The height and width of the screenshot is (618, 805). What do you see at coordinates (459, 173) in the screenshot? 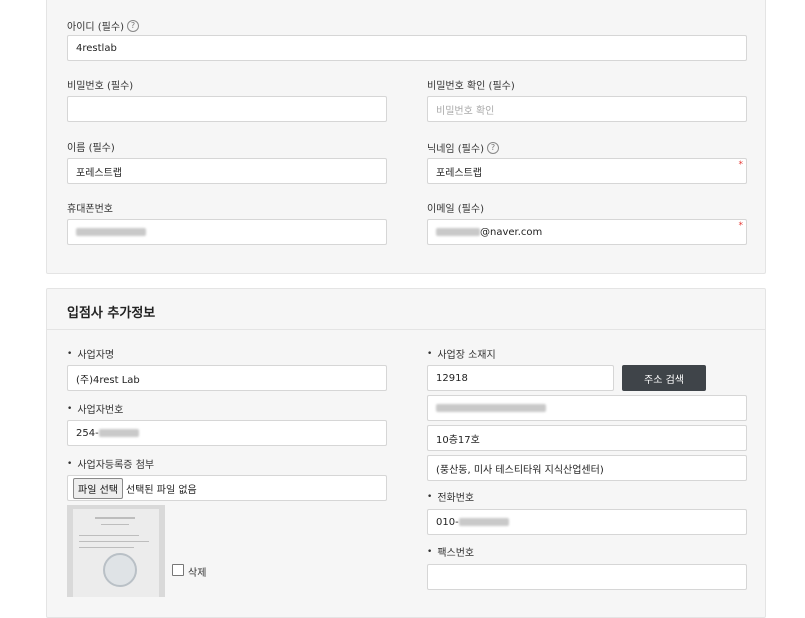
I see `nickname-input-value: 포레스트랩` at bounding box center [459, 173].